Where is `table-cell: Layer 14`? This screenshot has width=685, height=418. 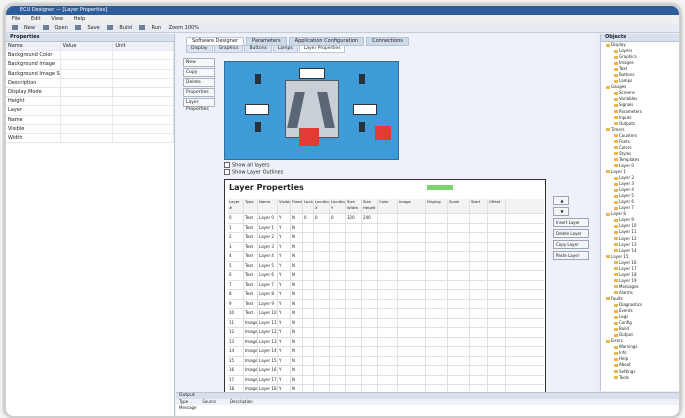
table-cell: Layer 14 is located at coordinates (268, 351).